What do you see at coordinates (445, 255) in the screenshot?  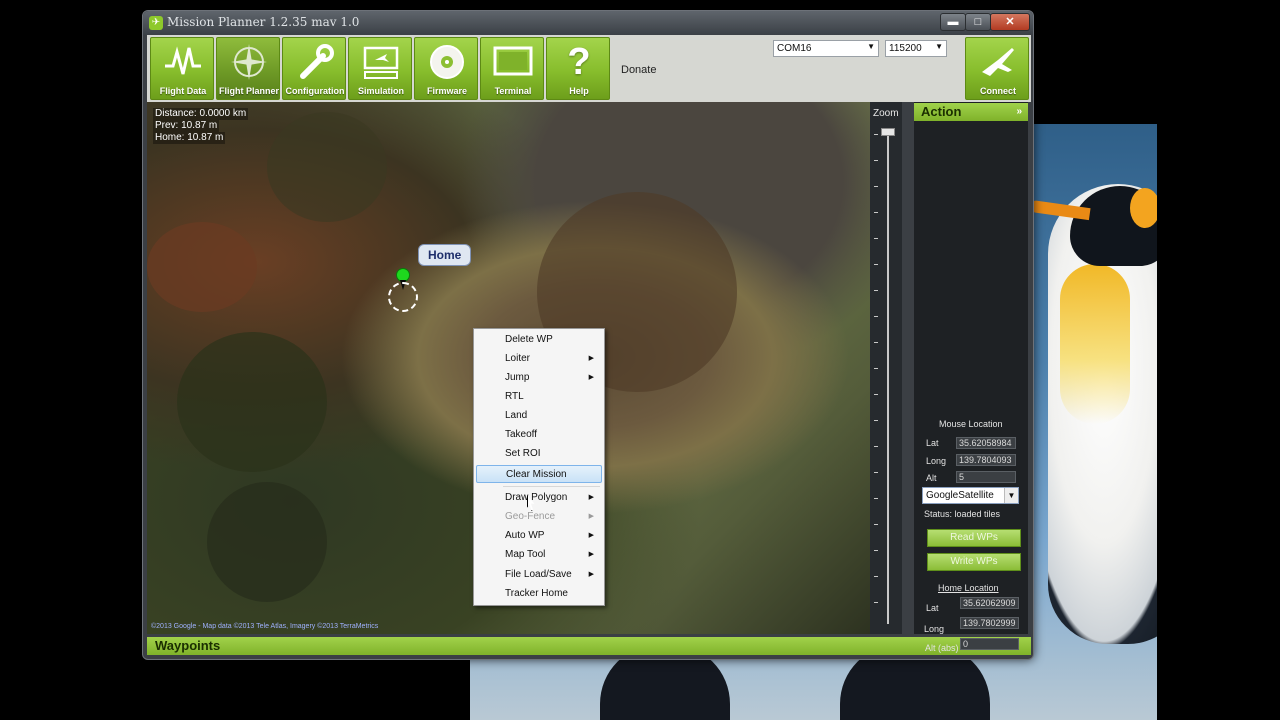 I see `home-tooltip: Home` at bounding box center [445, 255].